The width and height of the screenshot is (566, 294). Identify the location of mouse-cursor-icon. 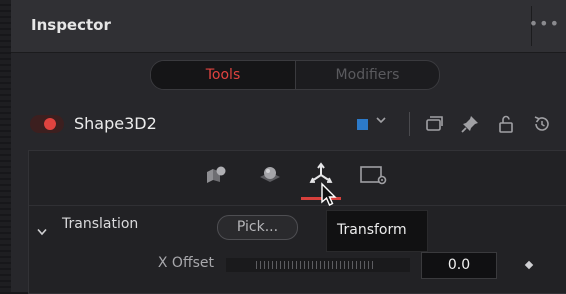
(329, 194).